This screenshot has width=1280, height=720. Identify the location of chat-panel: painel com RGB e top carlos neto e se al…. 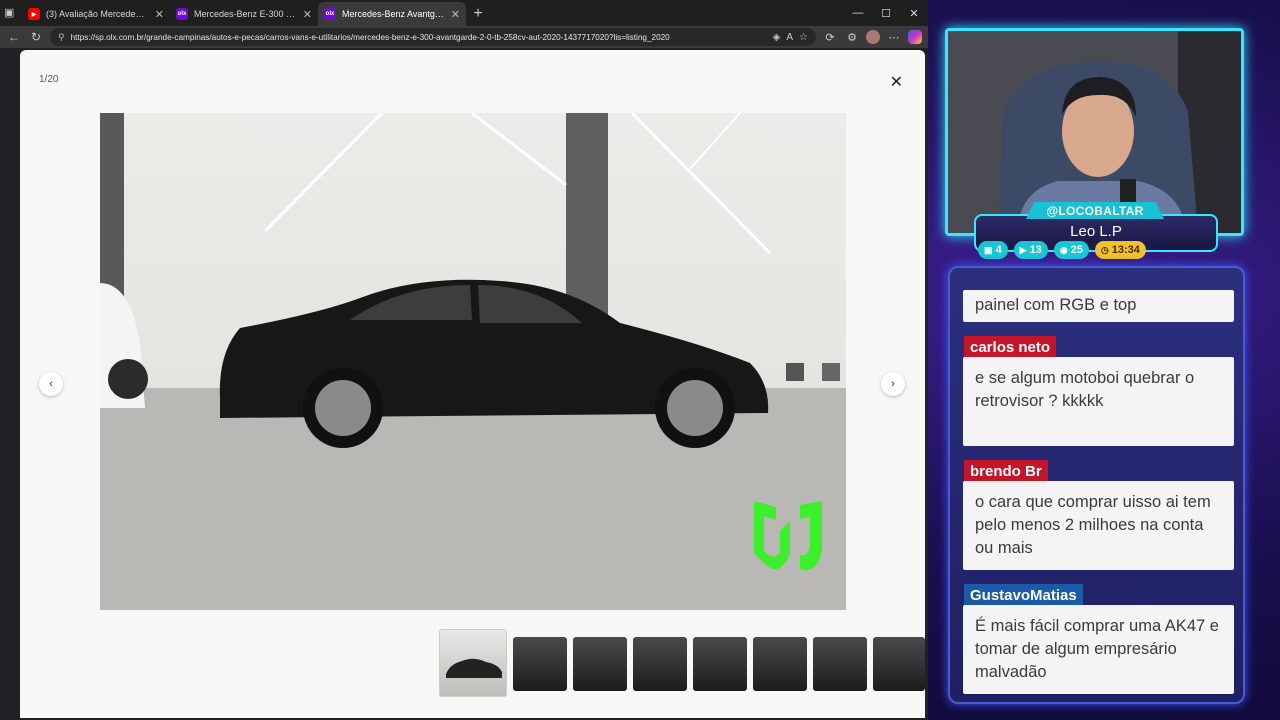
(1096, 485).